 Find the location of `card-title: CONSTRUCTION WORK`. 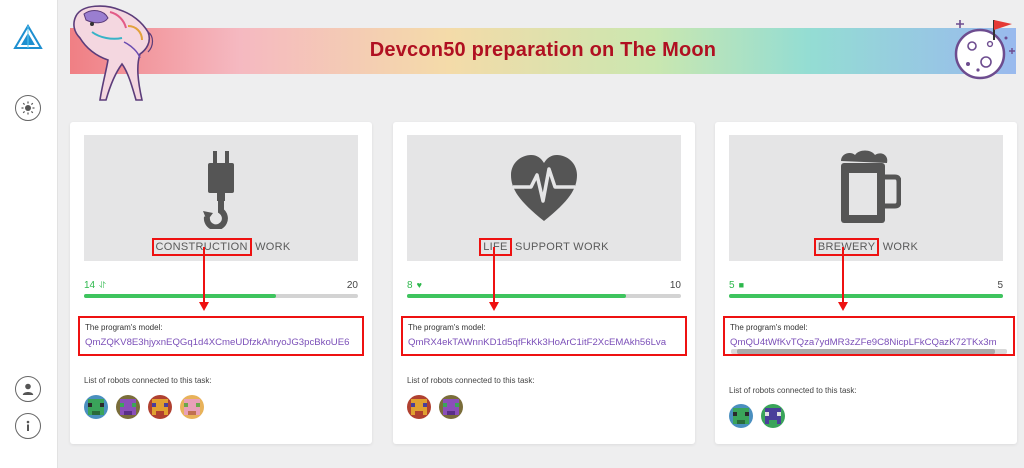

card-title: CONSTRUCTION WORK is located at coordinates (221, 247).